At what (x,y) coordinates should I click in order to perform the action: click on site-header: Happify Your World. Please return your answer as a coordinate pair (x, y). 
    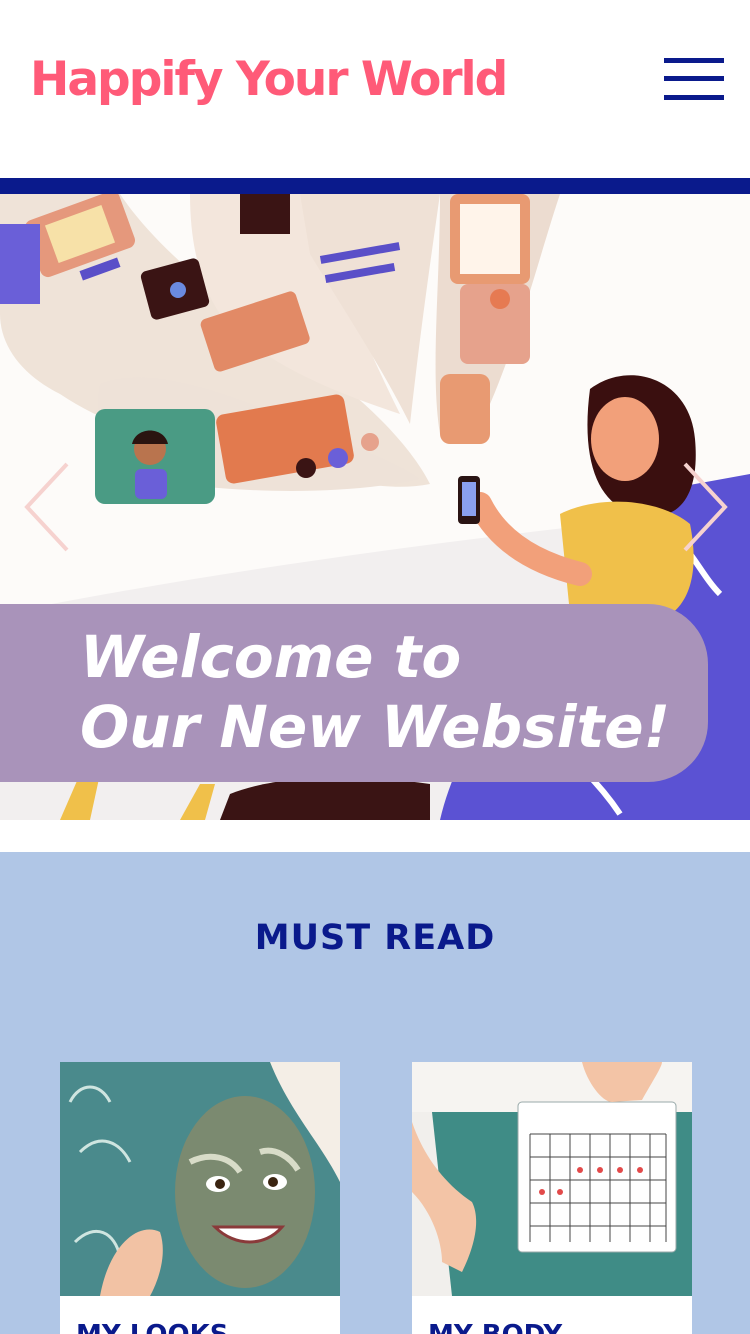
    Looking at the image, I should click on (375, 89).